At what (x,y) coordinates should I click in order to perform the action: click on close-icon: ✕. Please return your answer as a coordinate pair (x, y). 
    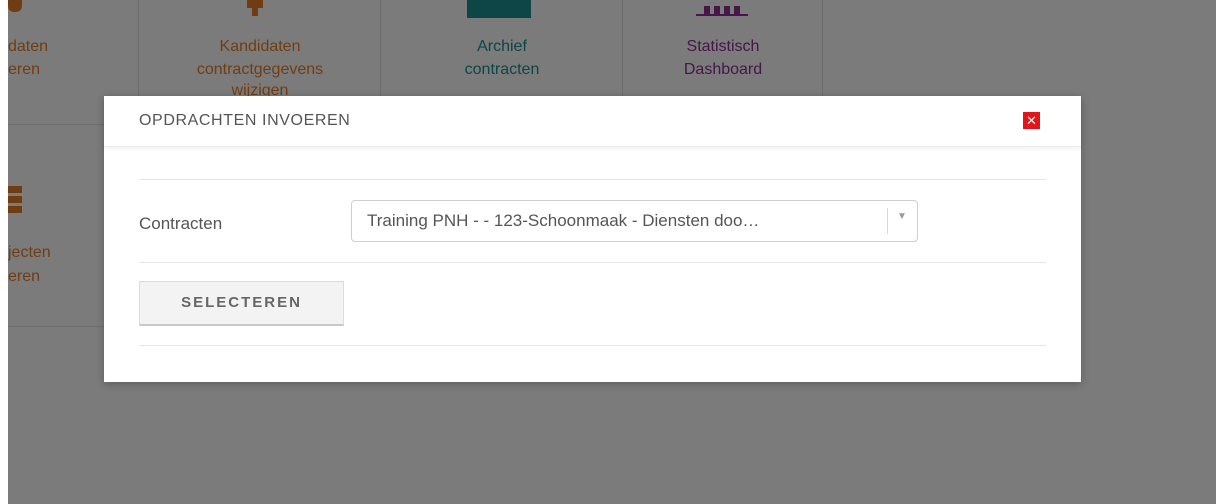
    Looking at the image, I should click on (1031, 120).